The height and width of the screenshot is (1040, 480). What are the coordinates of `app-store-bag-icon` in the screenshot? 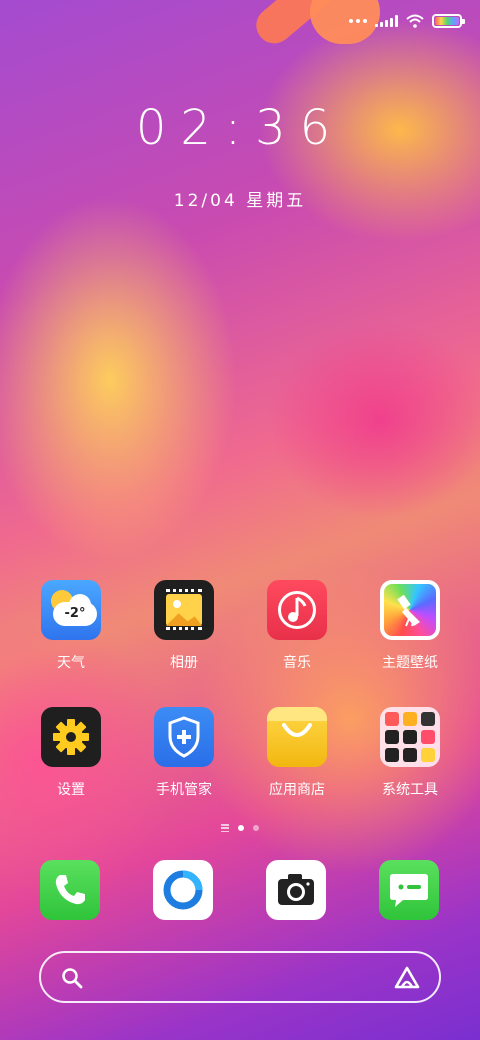 It's located at (297, 737).